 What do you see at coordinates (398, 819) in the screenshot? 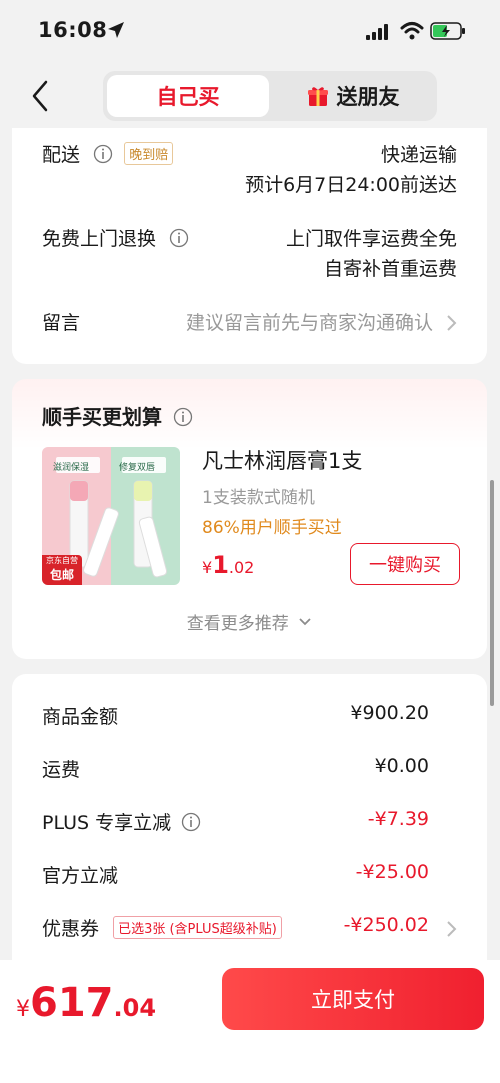
I see `plus-discount-value: -¥7.39` at bounding box center [398, 819].